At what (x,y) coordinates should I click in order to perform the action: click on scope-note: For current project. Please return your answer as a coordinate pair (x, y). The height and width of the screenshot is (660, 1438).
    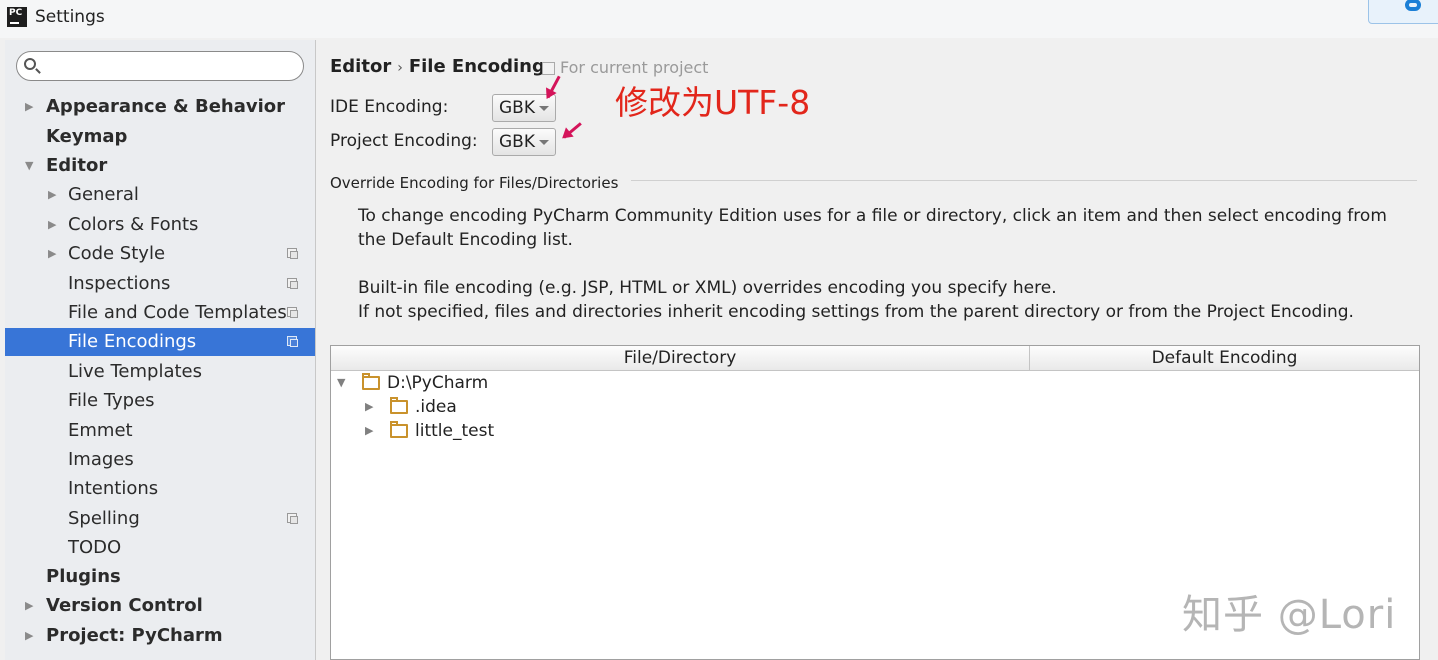
    Looking at the image, I should click on (625, 67).